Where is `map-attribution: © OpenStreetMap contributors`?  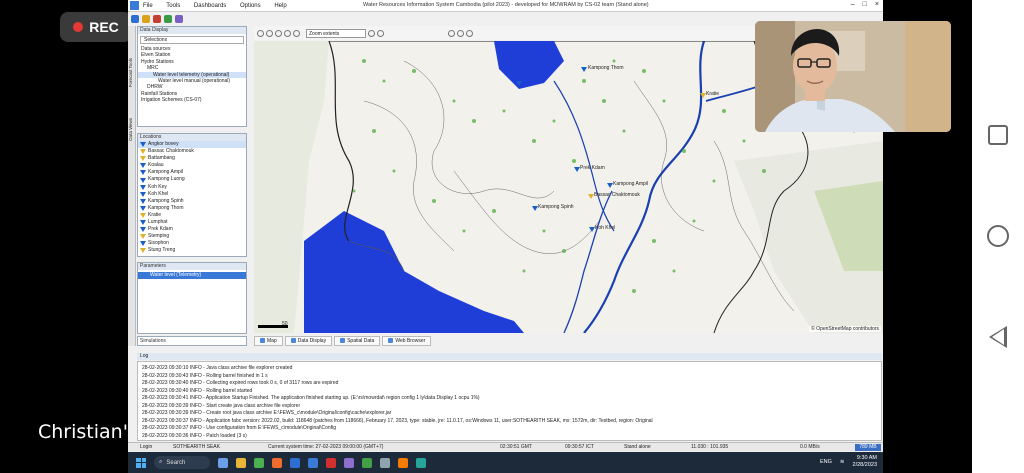
map-attribution: © OpenStreetMap contributors is located at coordinates (845, 329).